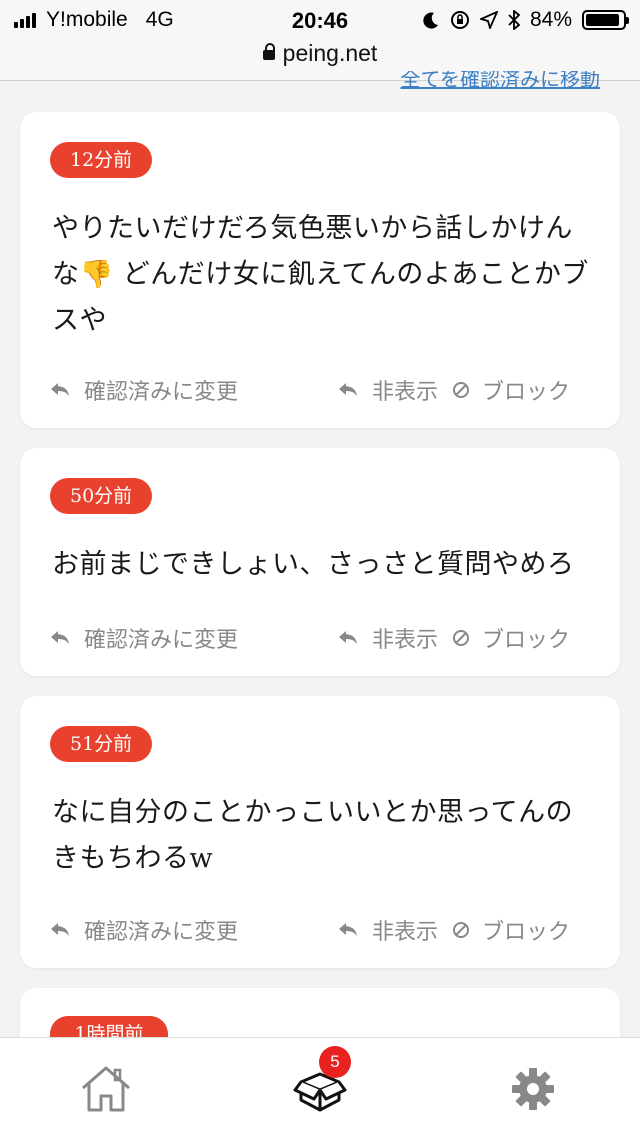 The height and width of the screenshot is (1137, 640). I want to click on message-text: なに自分のことかっこいいとか思ってんのきもちわるw, so click(313, 835).